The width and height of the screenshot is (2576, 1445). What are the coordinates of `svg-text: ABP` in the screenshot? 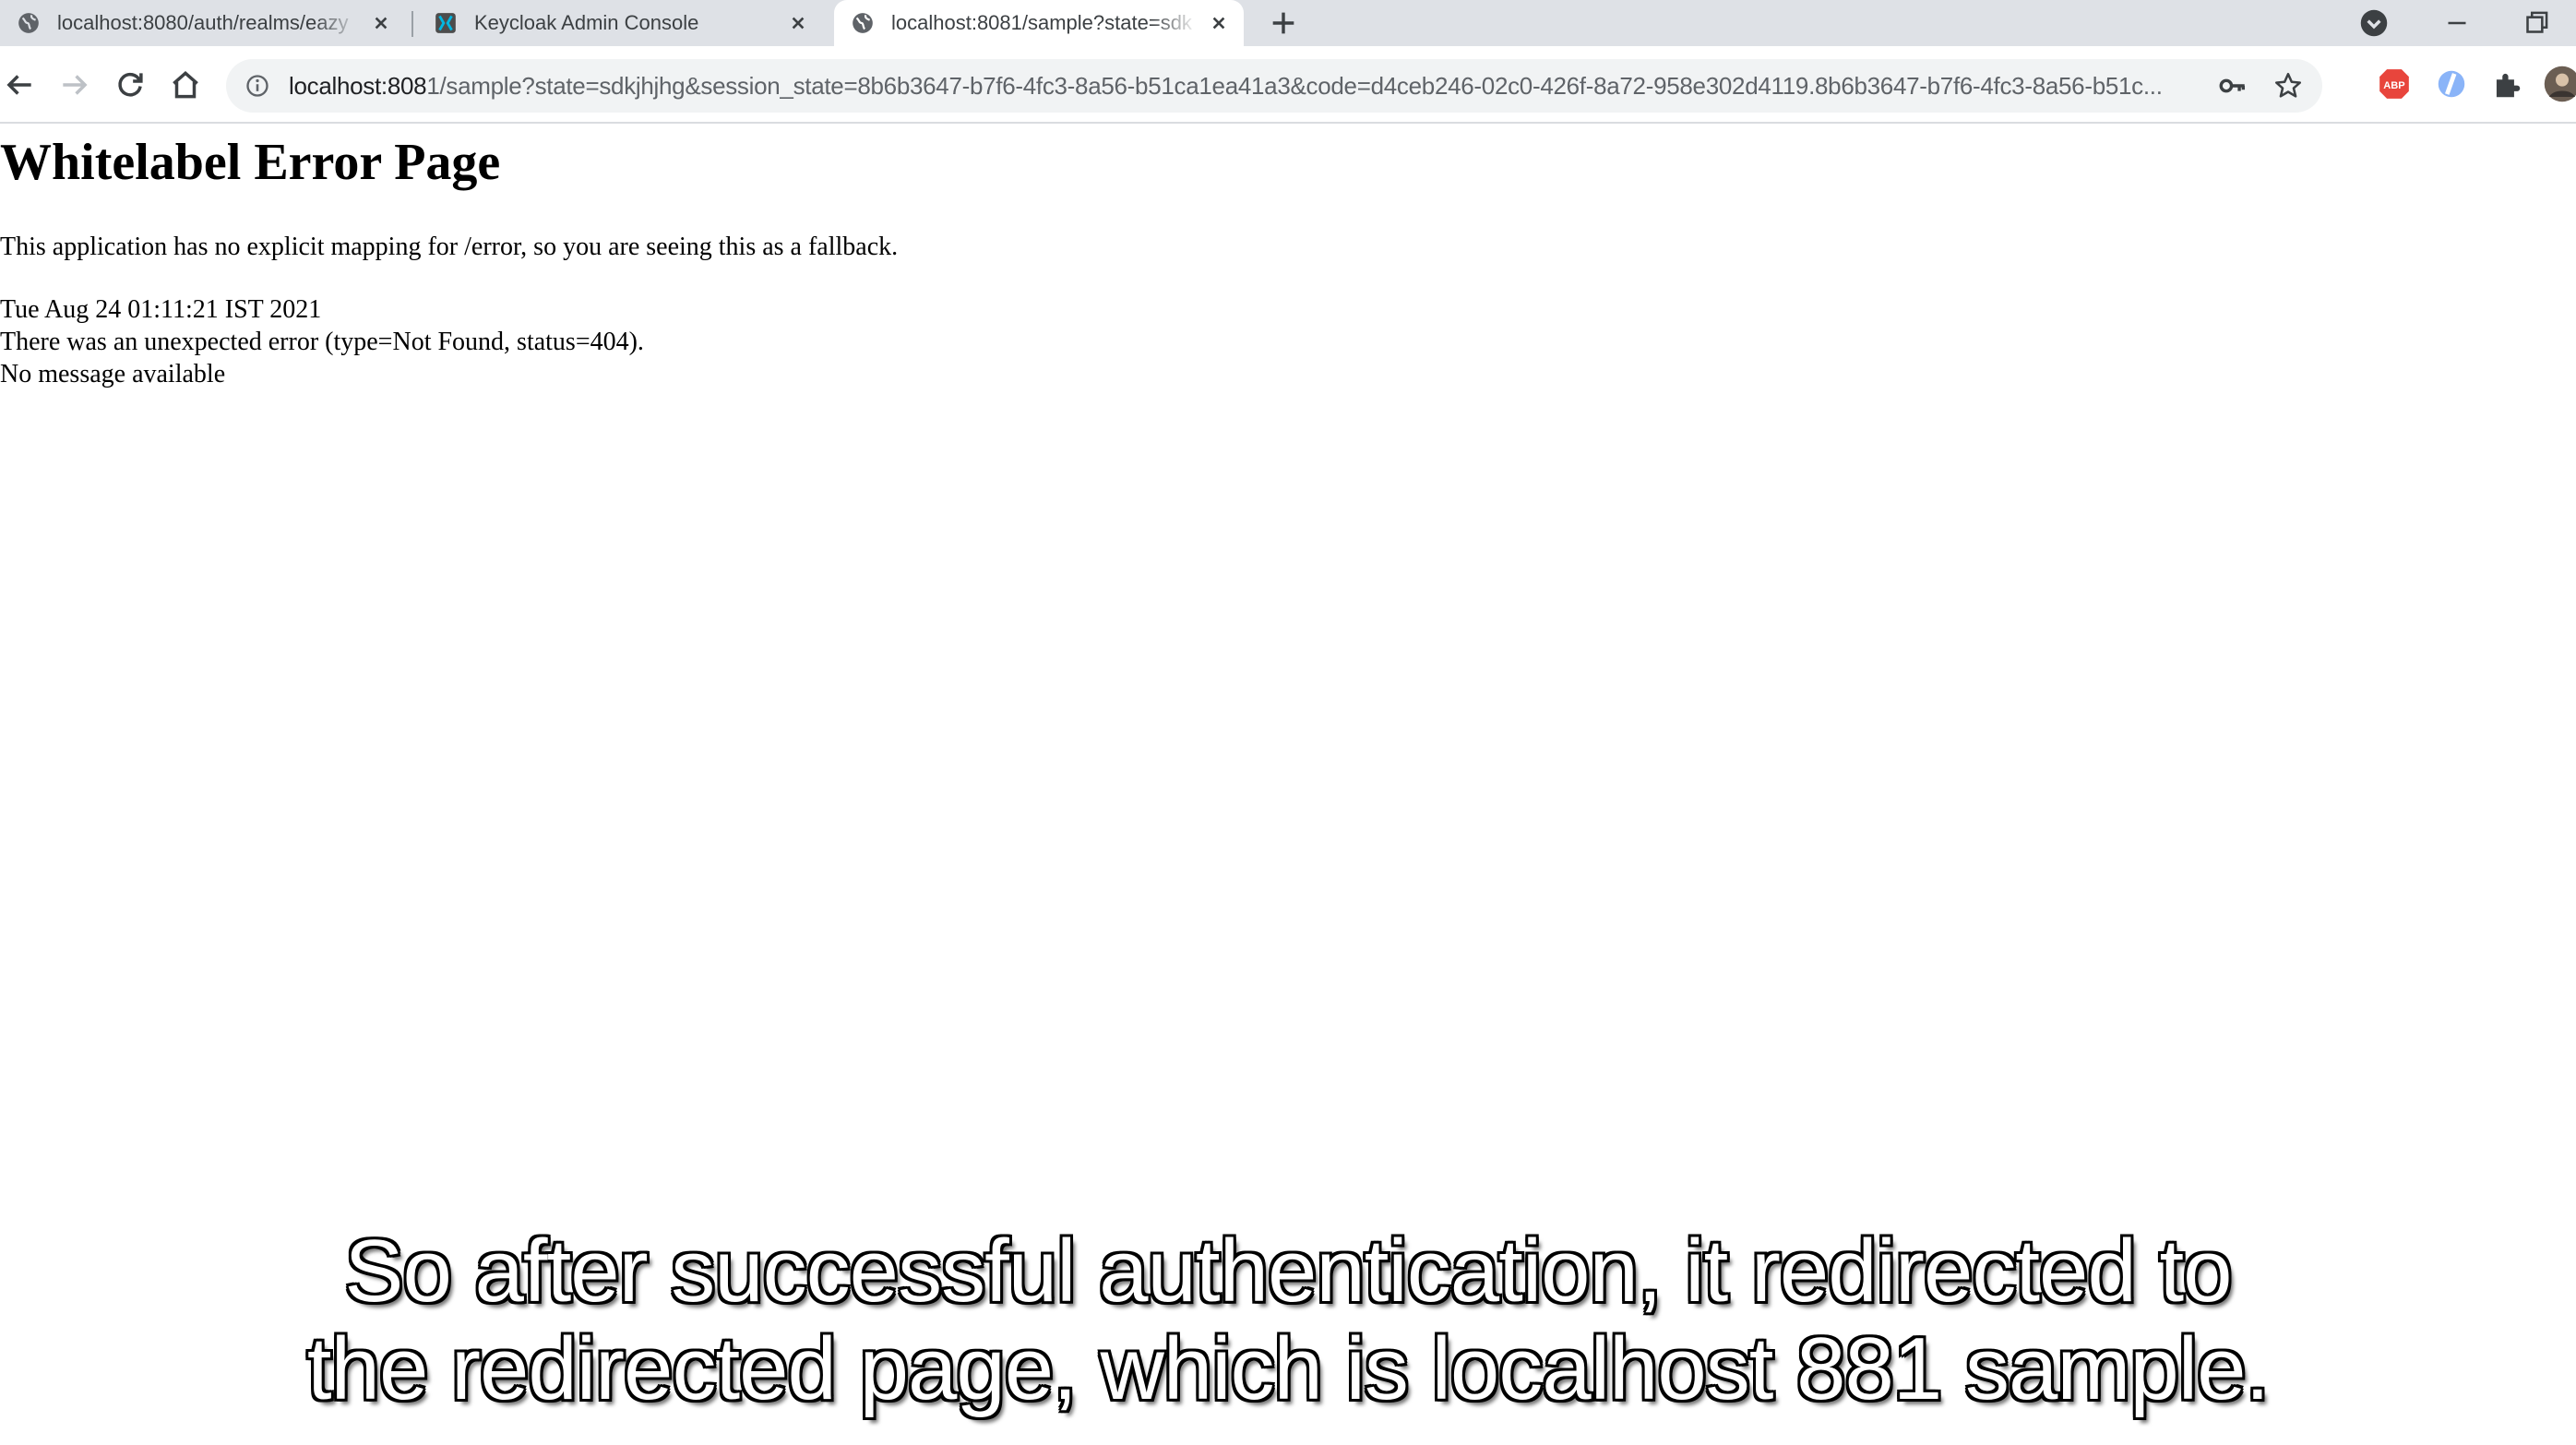 It's located at (2394, 85).